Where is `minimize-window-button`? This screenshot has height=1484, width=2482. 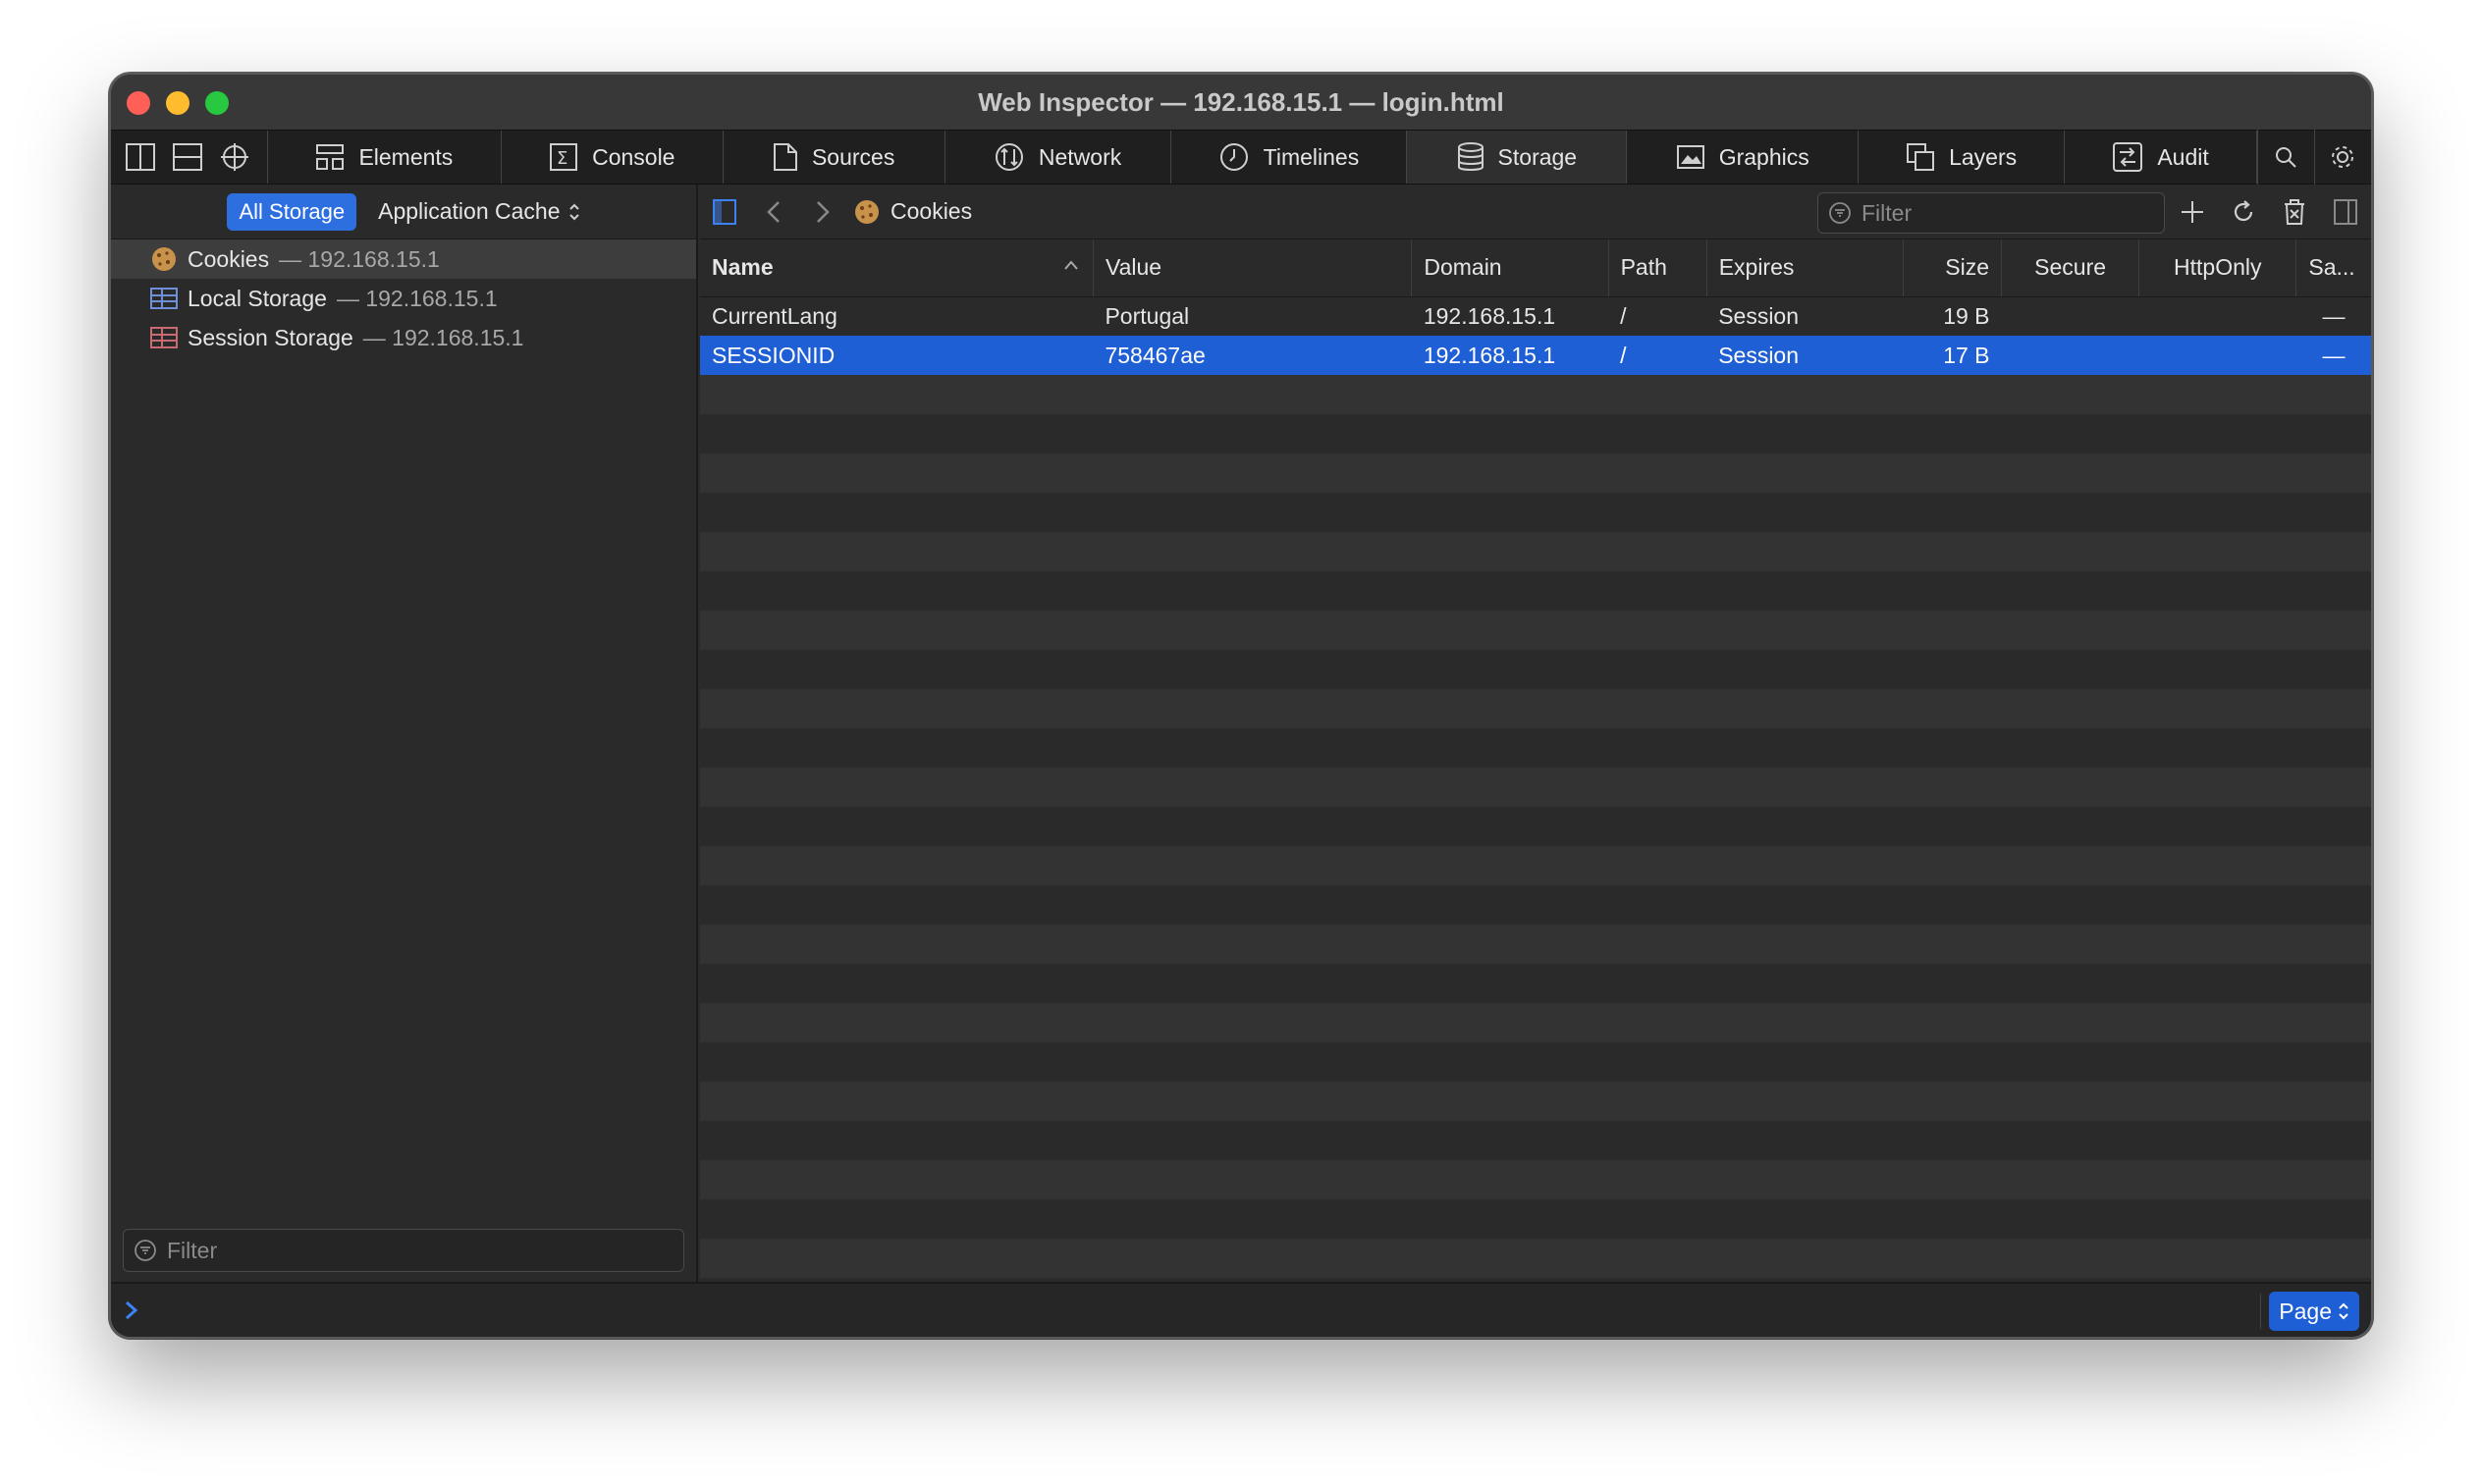
minimize-window-button is located at coordinates (178, 103).